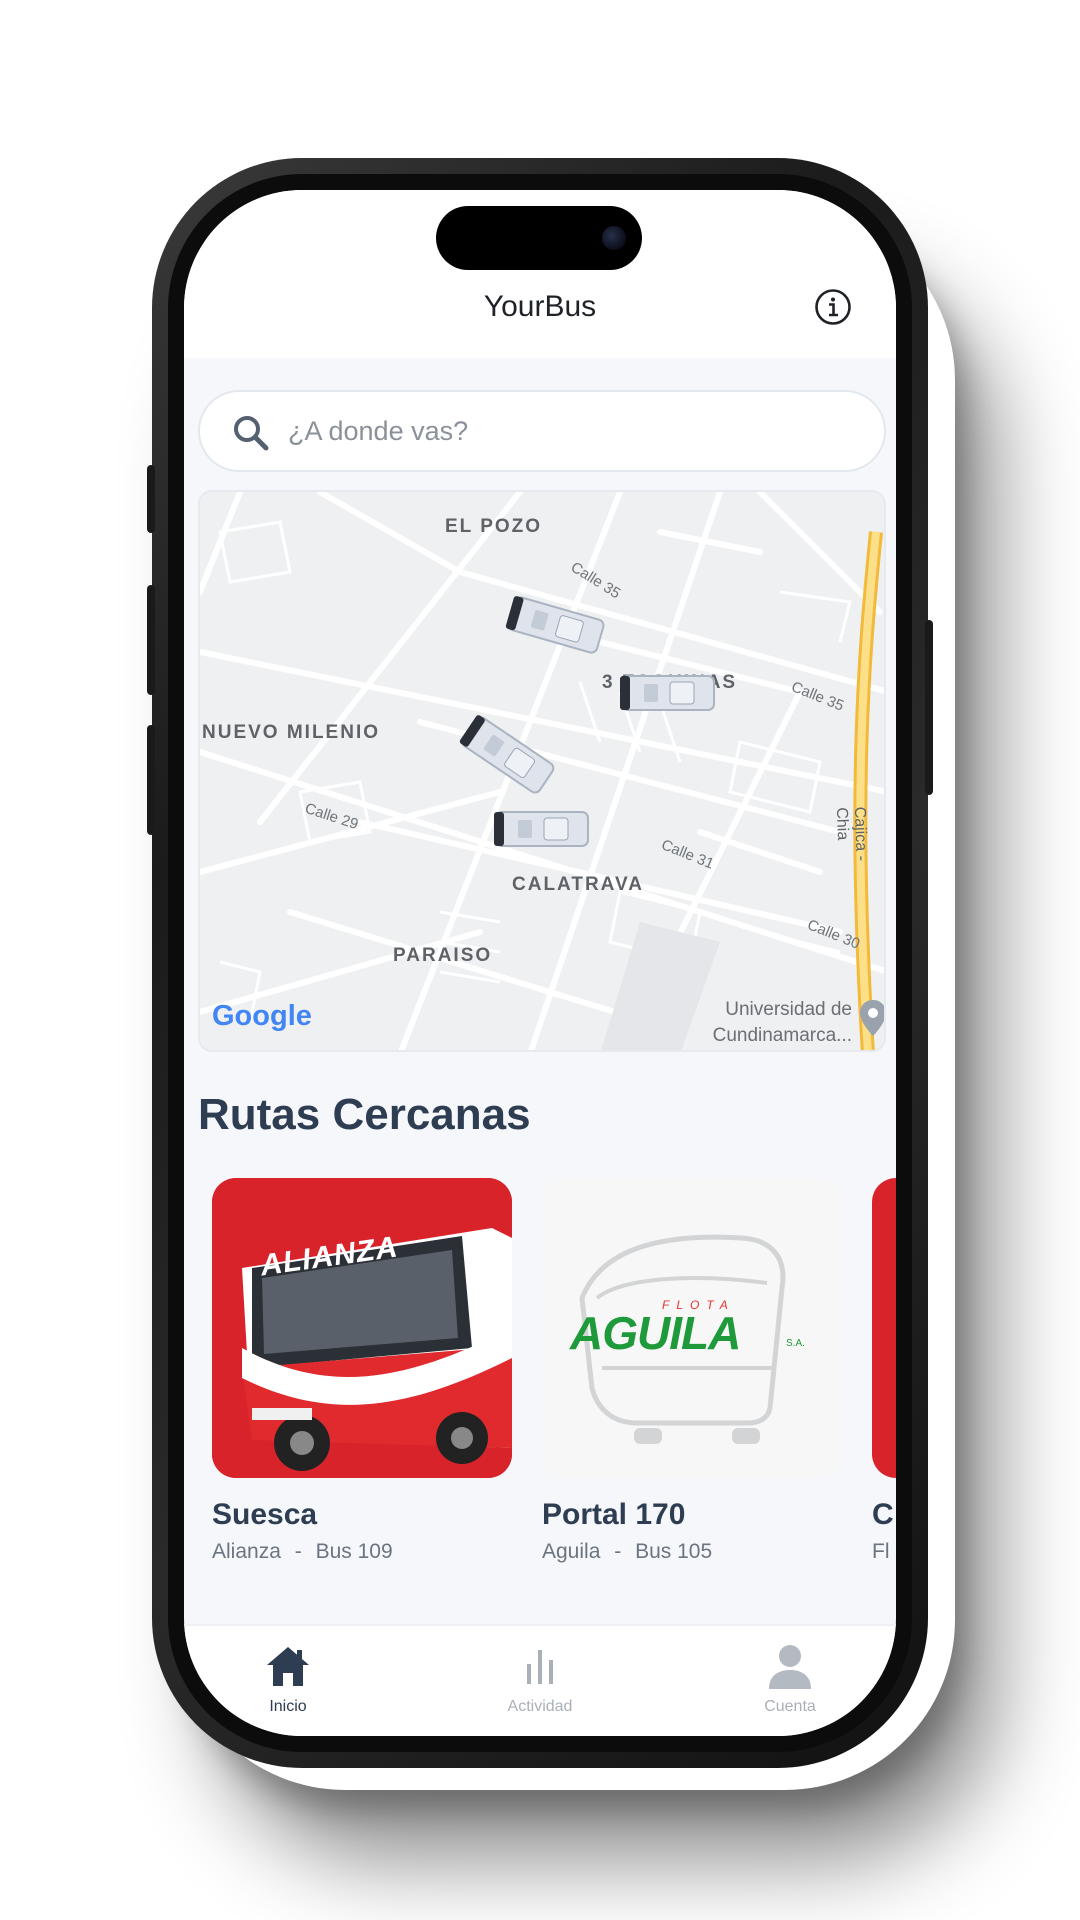 The width and height of the screenshot is (1080, 1920). What do you see at coordinates (443, 955) in the screenshot?
I see `map-label-paraiso: PARAISO` at bounding box center [443, 955].